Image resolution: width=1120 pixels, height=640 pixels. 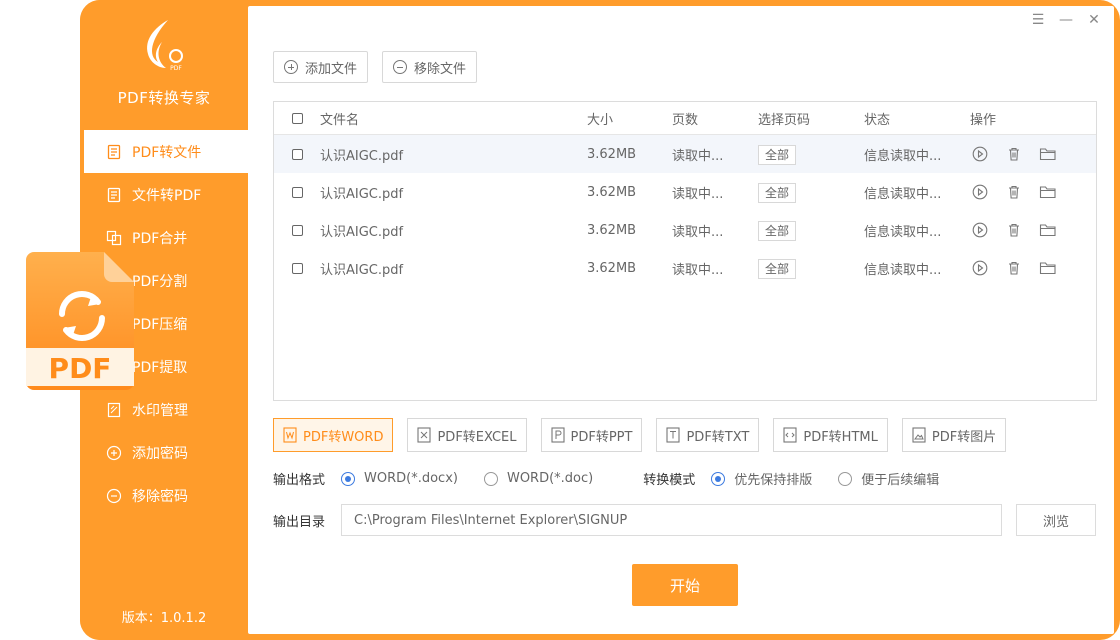 What do you see at coordinates (591, 435) in the screenshot?
I see `format-ppt-button: PDF转PPT` at bounding box center [591, 435].